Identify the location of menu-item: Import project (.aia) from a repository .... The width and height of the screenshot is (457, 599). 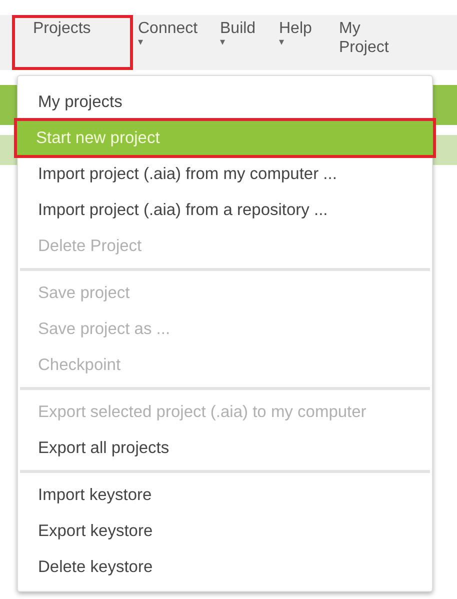
(225, 210).